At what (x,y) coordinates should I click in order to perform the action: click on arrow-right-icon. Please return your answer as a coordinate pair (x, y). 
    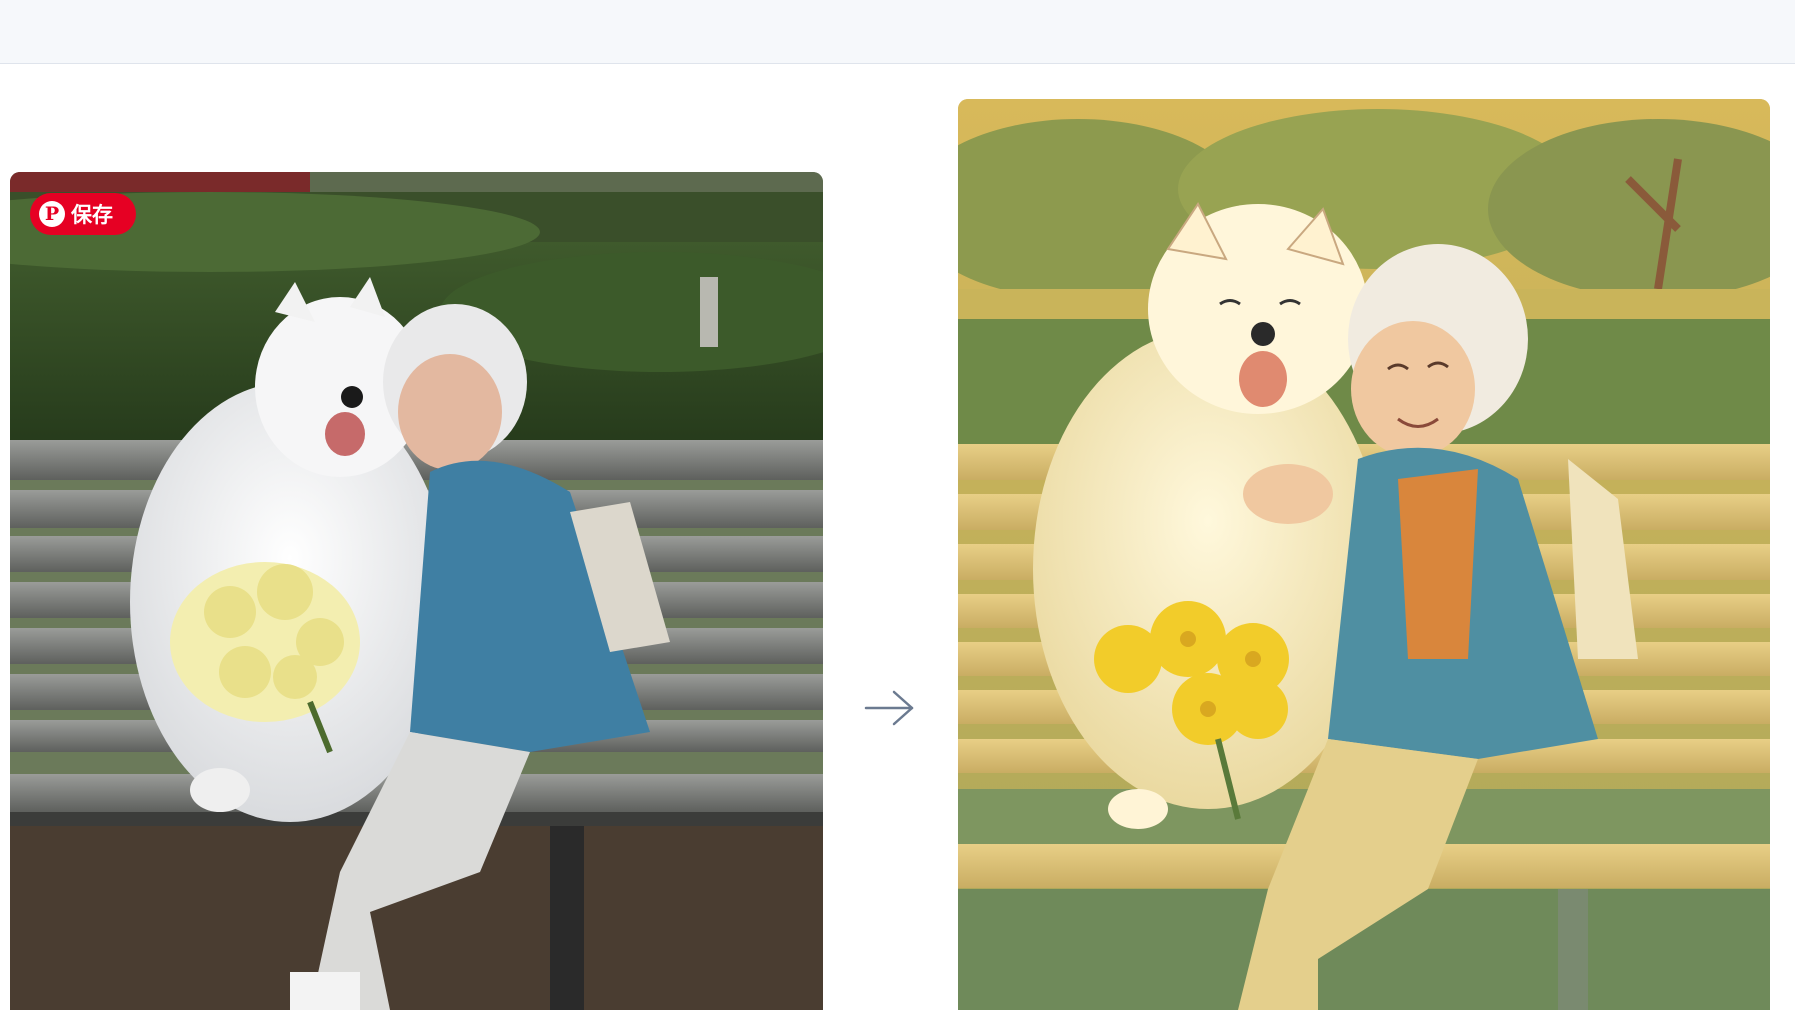
    Looking at the image, I should click on (889, 708).